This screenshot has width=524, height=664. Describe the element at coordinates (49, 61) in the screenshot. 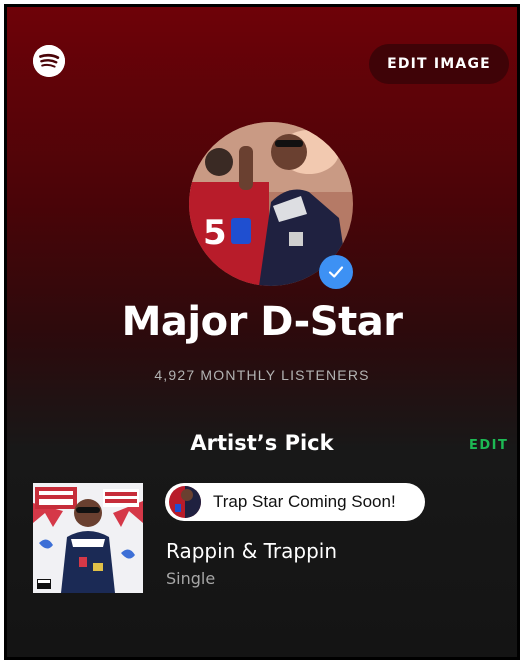

I see `spotify-logo-icon` at that location.